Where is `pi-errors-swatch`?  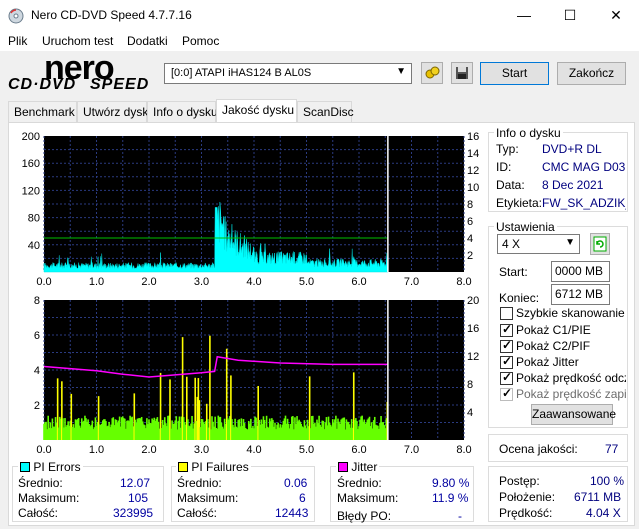
pi-errors-swatch is located at coordinates (25, 467).